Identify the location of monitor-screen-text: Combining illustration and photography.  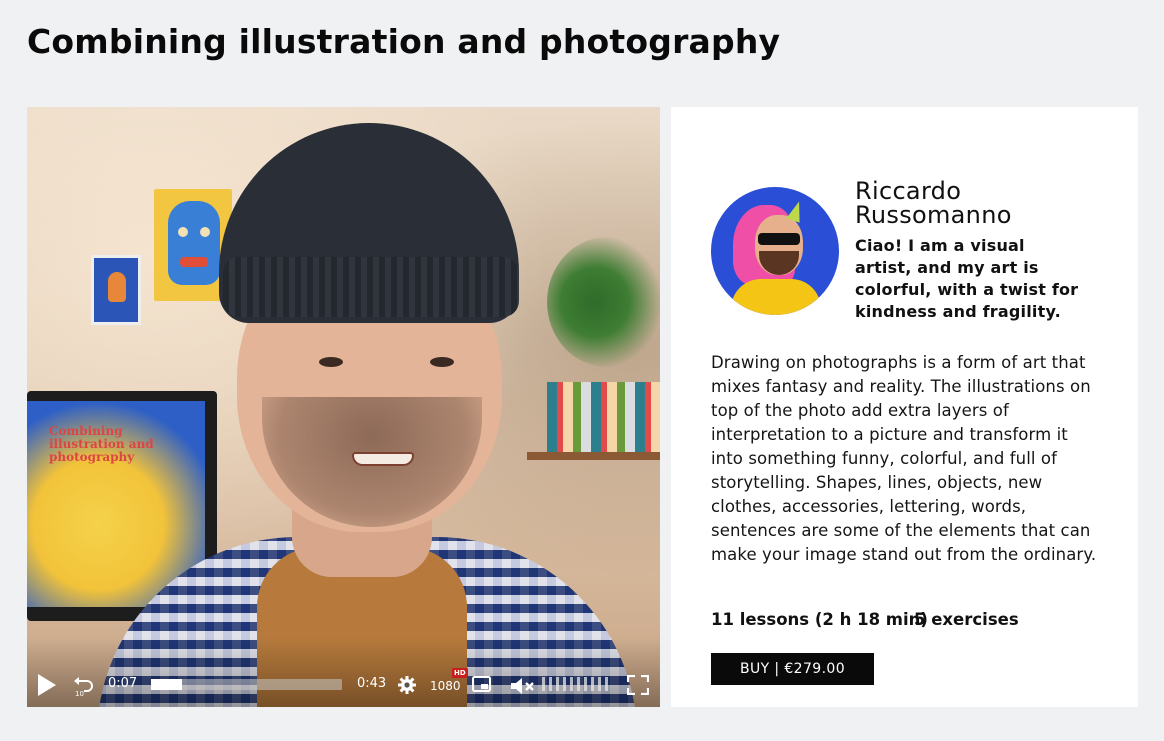
(101, 444).